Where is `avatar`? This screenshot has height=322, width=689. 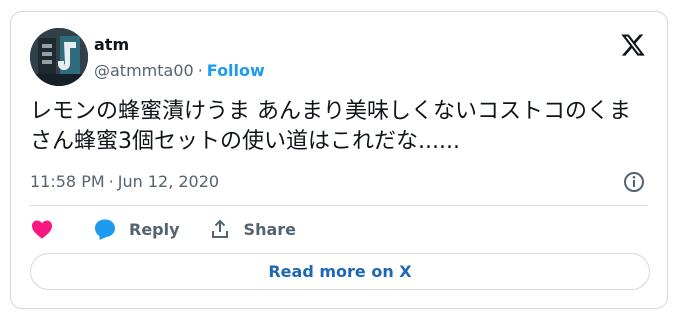
avatar is located at coordinates (59, 57).